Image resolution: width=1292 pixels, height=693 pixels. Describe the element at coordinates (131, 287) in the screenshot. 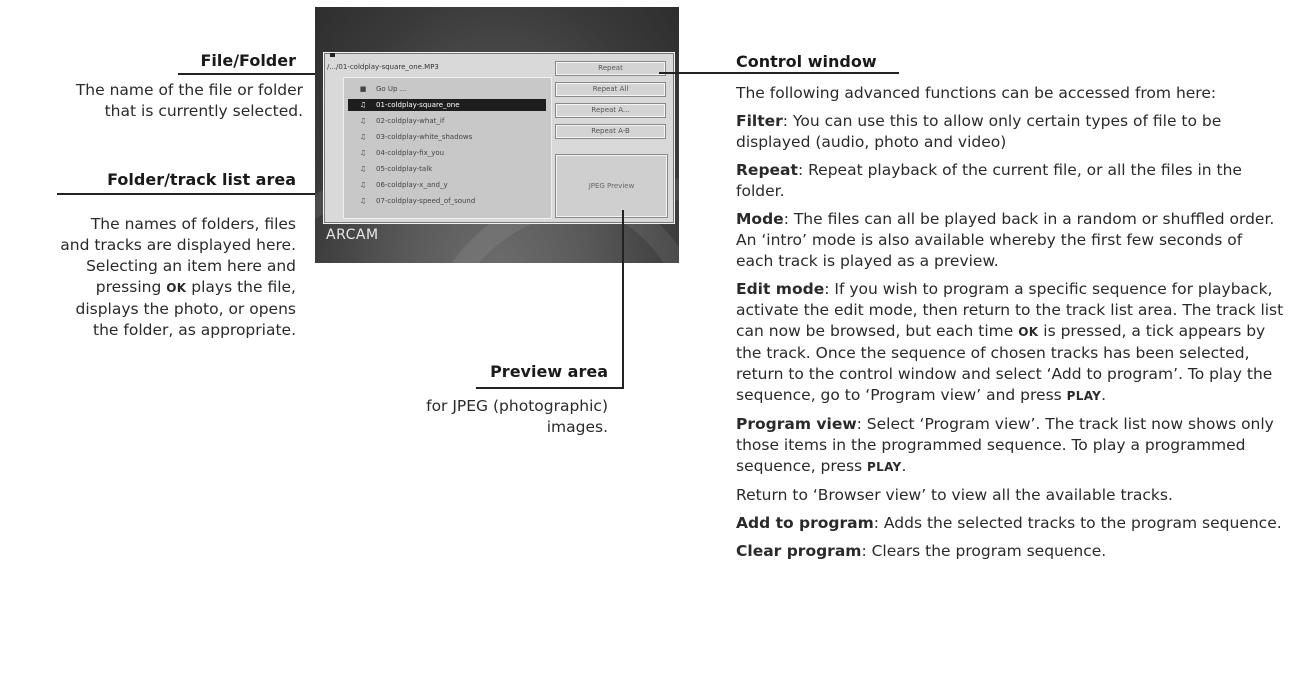

I see `desc-text: pressing` at that location.